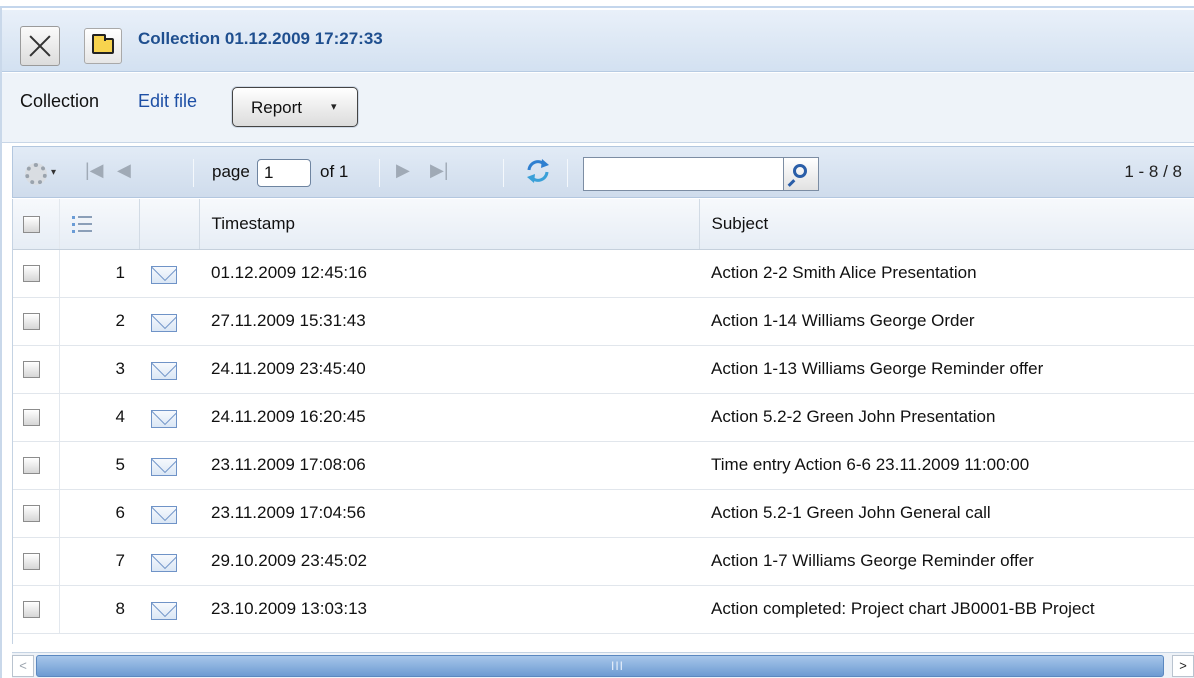 This screenshot has width=1194, height=678. Describe the element at coordinates (598, 108) in the screenshot. I see `main-toolbar: Collection Edit file Report ▾` at that location.